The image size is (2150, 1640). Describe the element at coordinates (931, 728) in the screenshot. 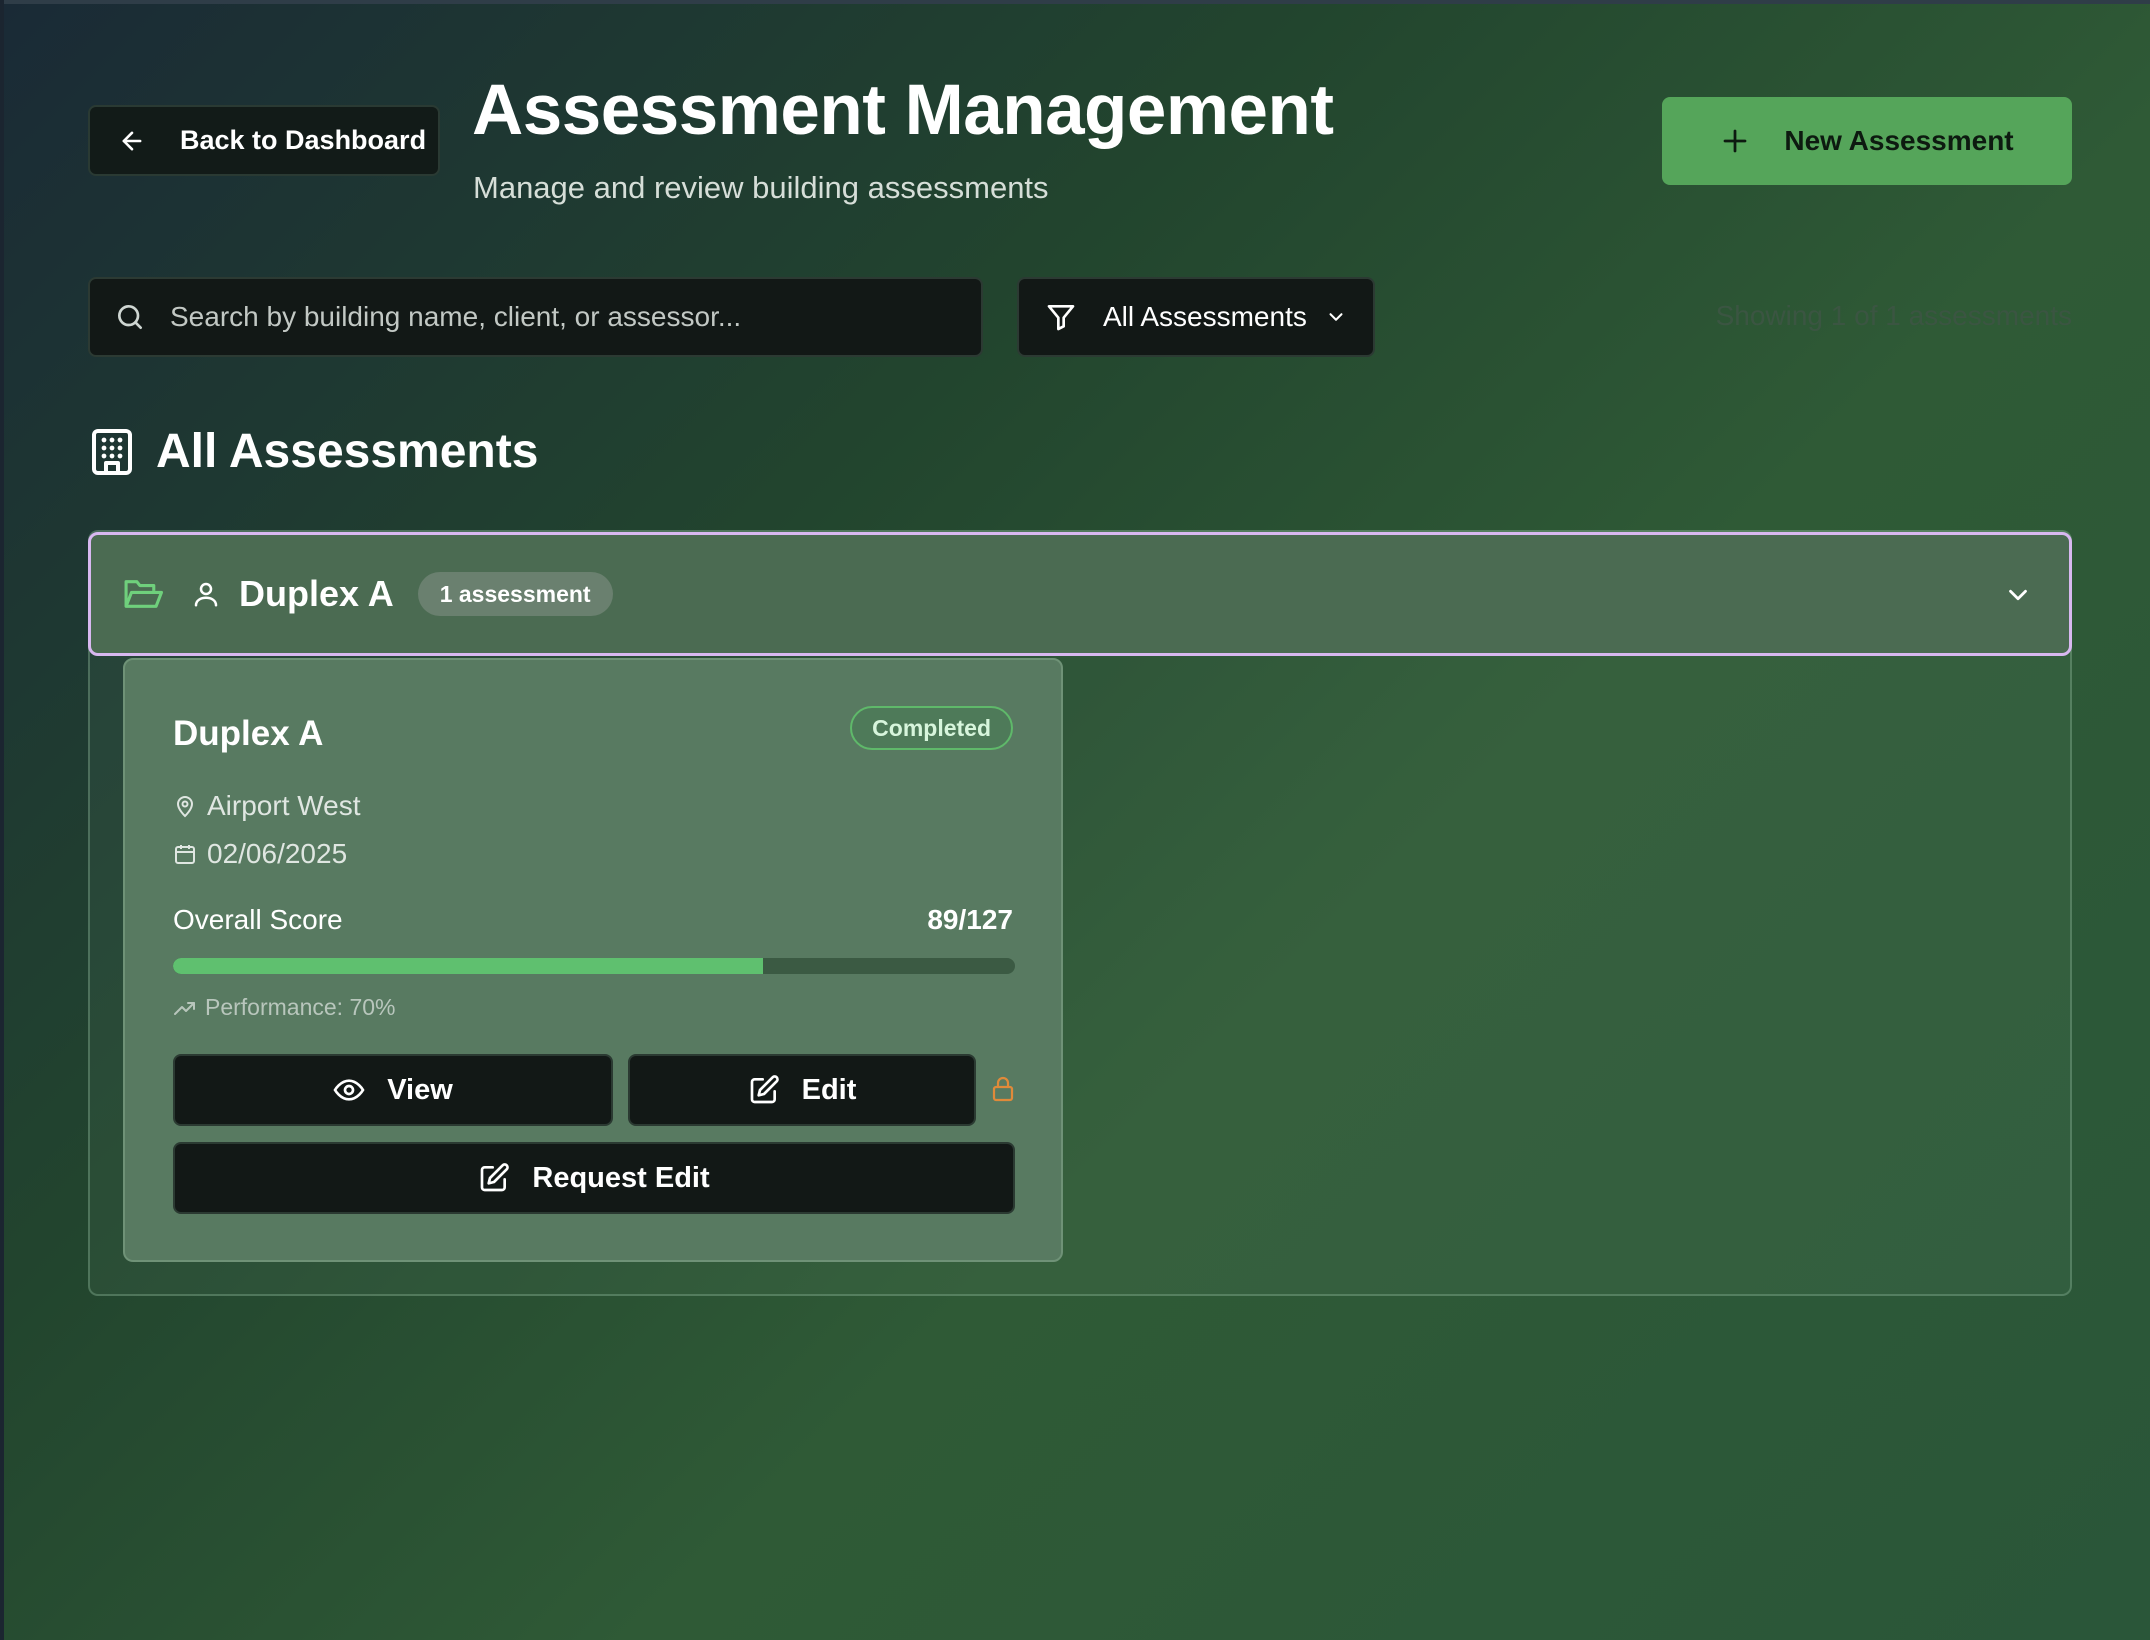

I see `status-badge: Completed` at that location.